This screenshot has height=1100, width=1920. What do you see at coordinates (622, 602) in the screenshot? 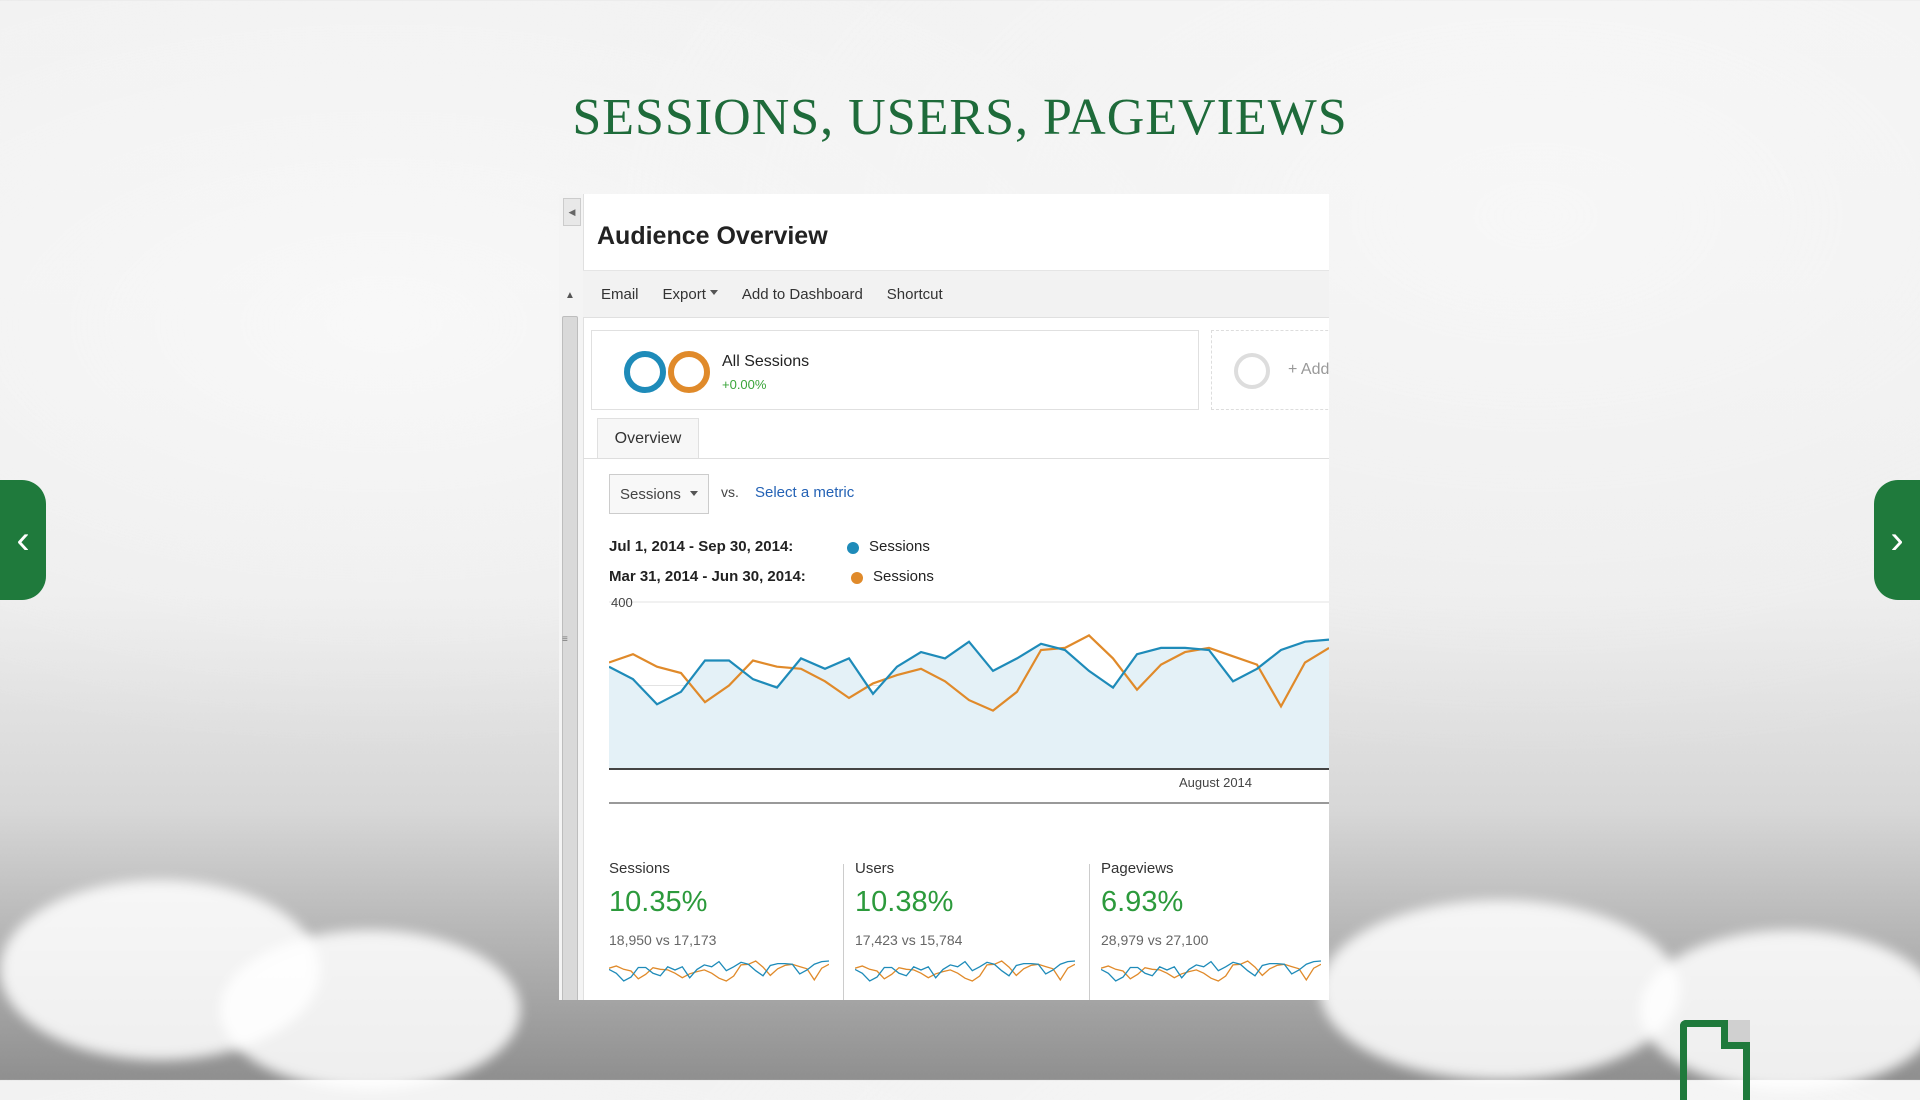
I see `y-tick-label: 400` at bounding box center [622, 602].